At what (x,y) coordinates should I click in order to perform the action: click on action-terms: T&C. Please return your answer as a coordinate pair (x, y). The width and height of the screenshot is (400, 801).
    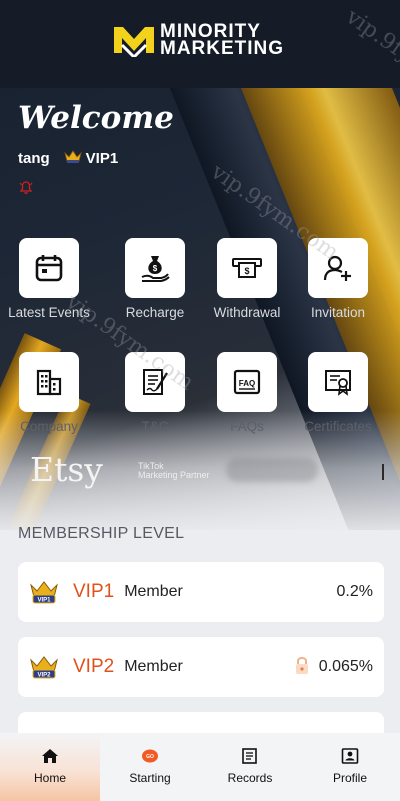
    Looking at the image, I should click on (155, 393).